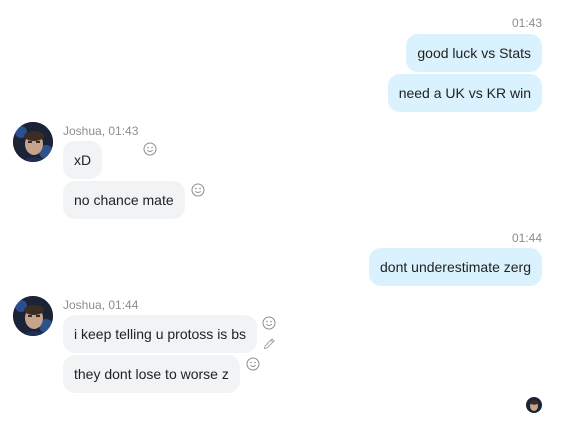  What do you see at coordinates (474, 53) in the screenshot?
I see `outgoing-message: good luck vs Stats` at bounding box center [474, 53].